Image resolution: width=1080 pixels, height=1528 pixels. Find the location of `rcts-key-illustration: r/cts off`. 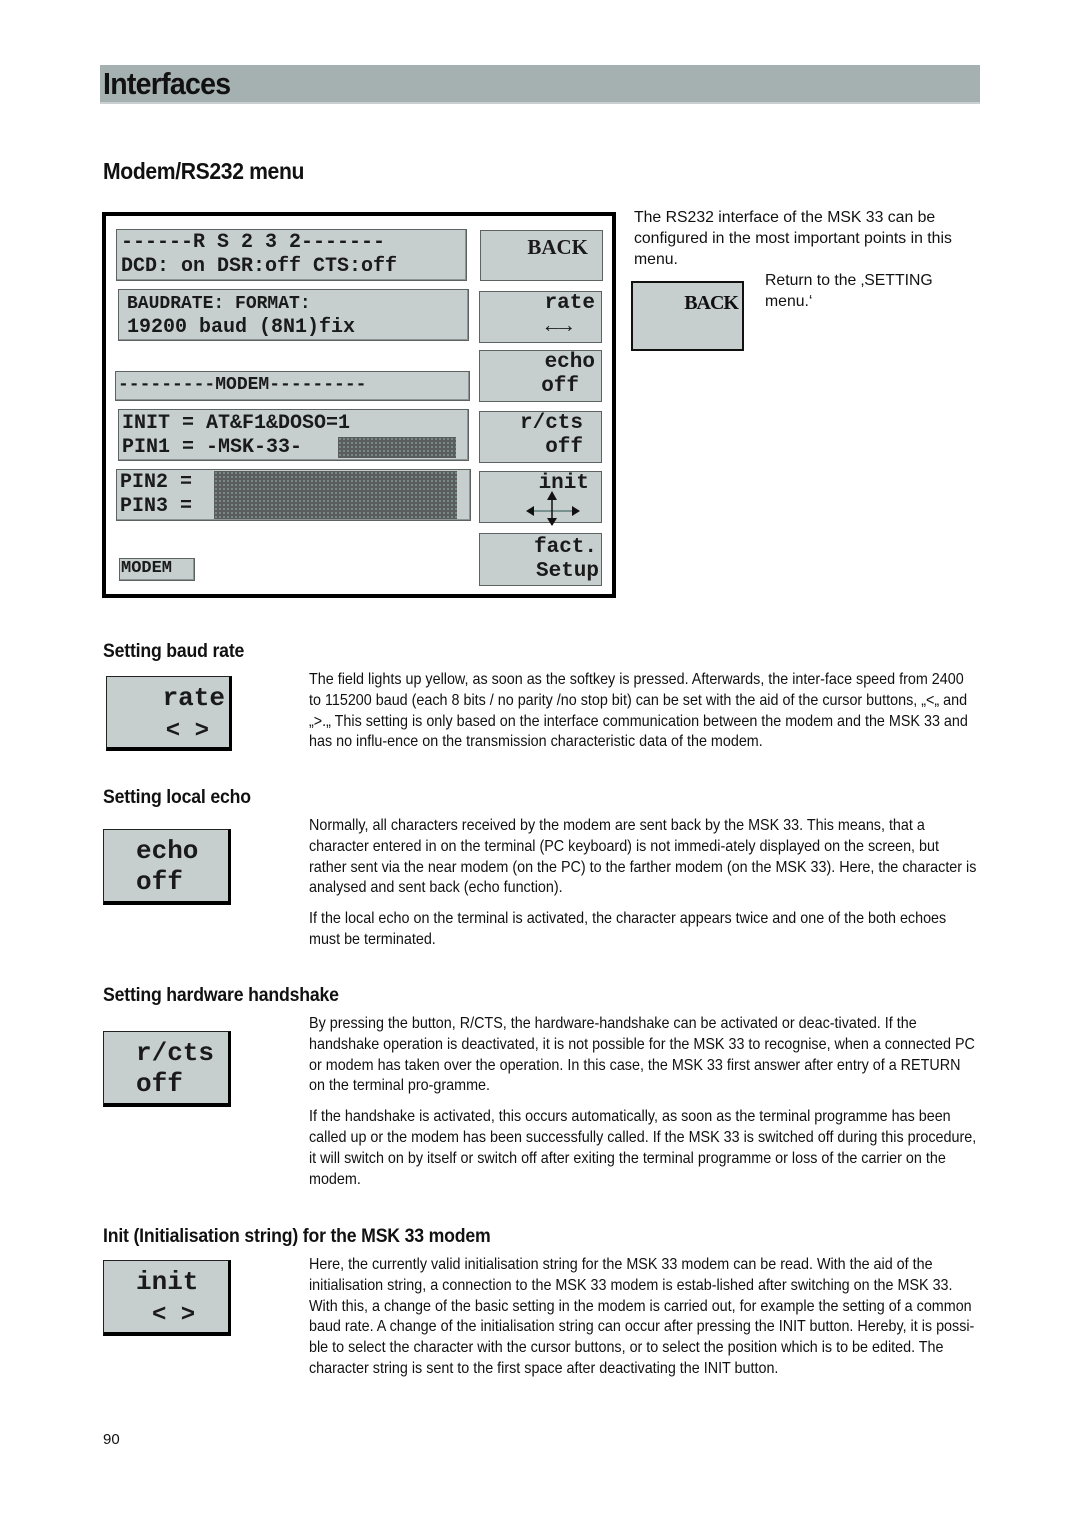

rcts-key-illustration: r/cts off is located at coordinates (167, 1069).